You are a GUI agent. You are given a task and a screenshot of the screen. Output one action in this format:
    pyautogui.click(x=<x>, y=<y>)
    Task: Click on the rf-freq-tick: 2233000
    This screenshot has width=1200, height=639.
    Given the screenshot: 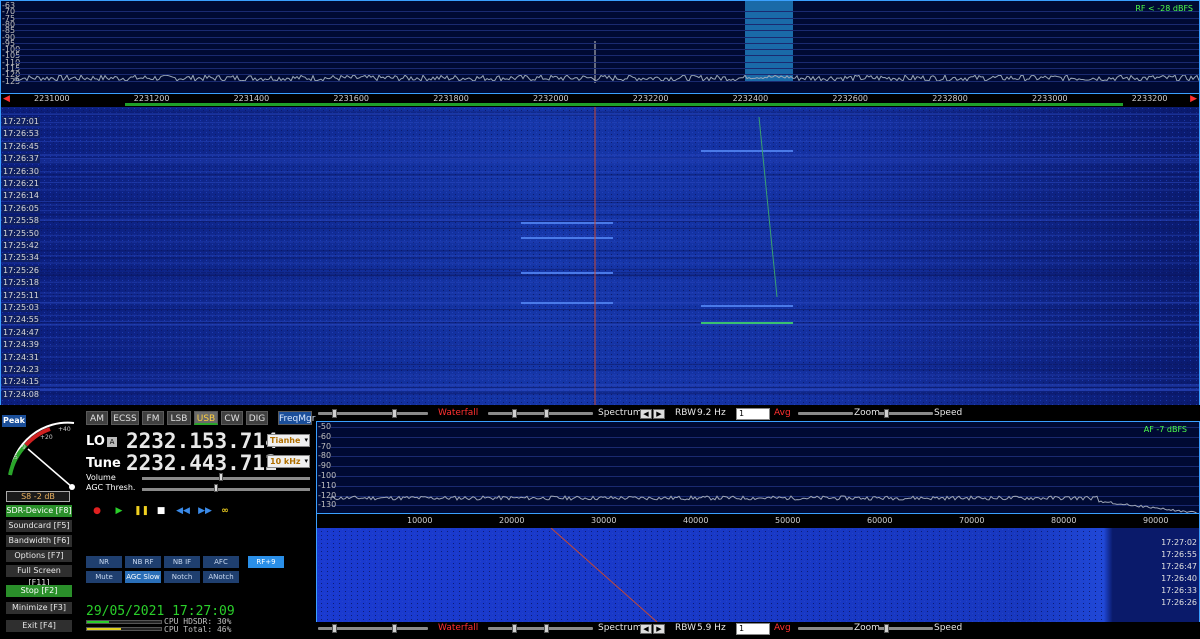 What is the action you would take?
    pyautogui.click(x=1050, y=98)
    